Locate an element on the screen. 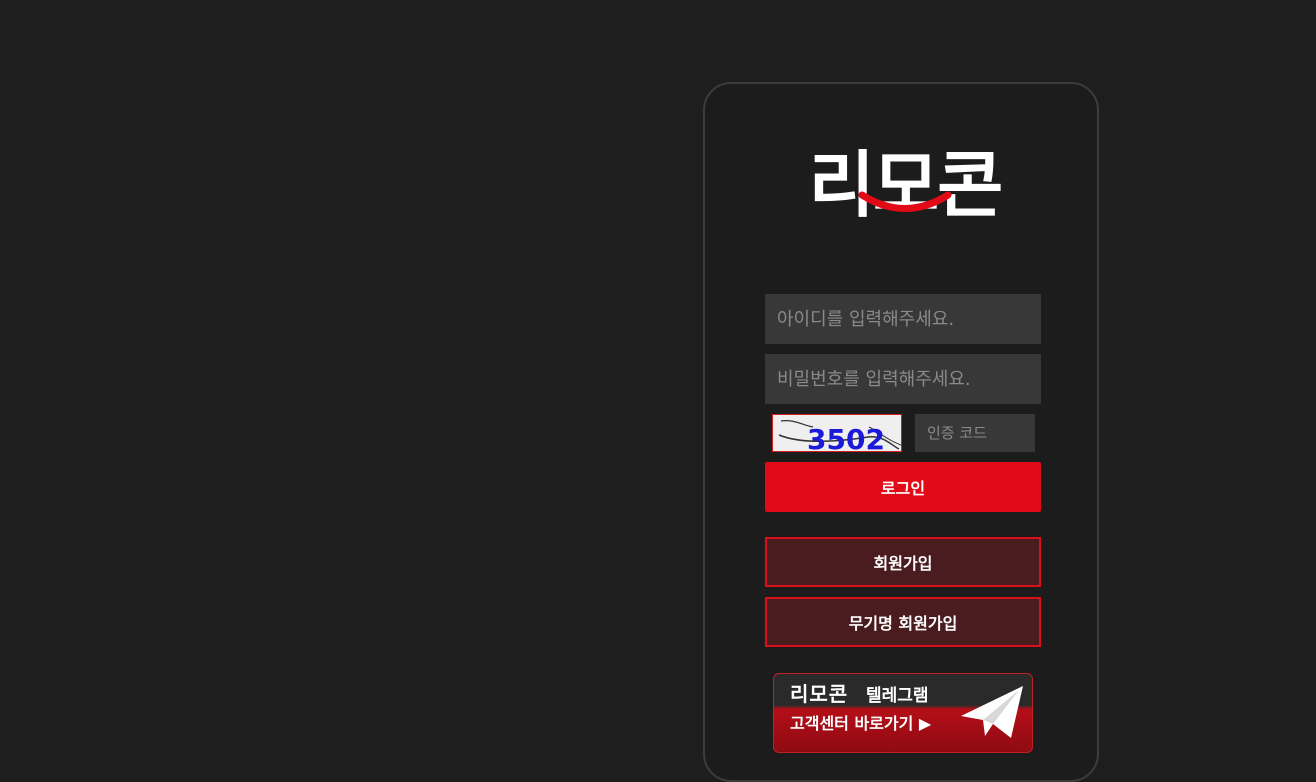 This screenshot has height=782, width=1316. anonymous-signup-button: 무기명 회원가입 is located at coordinates (903, 622).